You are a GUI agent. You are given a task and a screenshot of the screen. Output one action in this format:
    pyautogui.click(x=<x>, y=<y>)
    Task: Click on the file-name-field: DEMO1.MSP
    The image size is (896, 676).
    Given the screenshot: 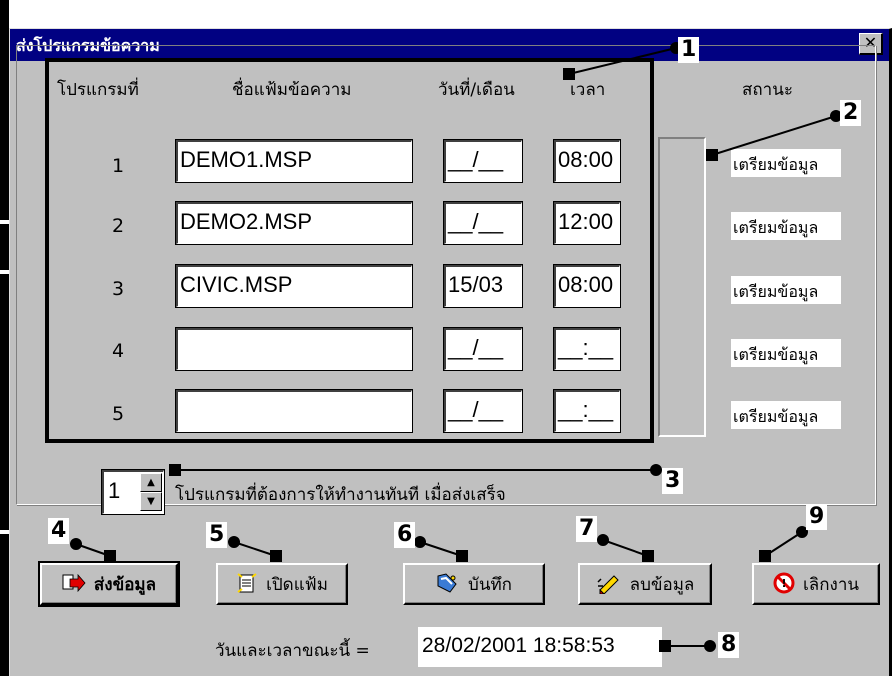 What is the action you would take?
    pyautogui.click(x=294, y=161)
    